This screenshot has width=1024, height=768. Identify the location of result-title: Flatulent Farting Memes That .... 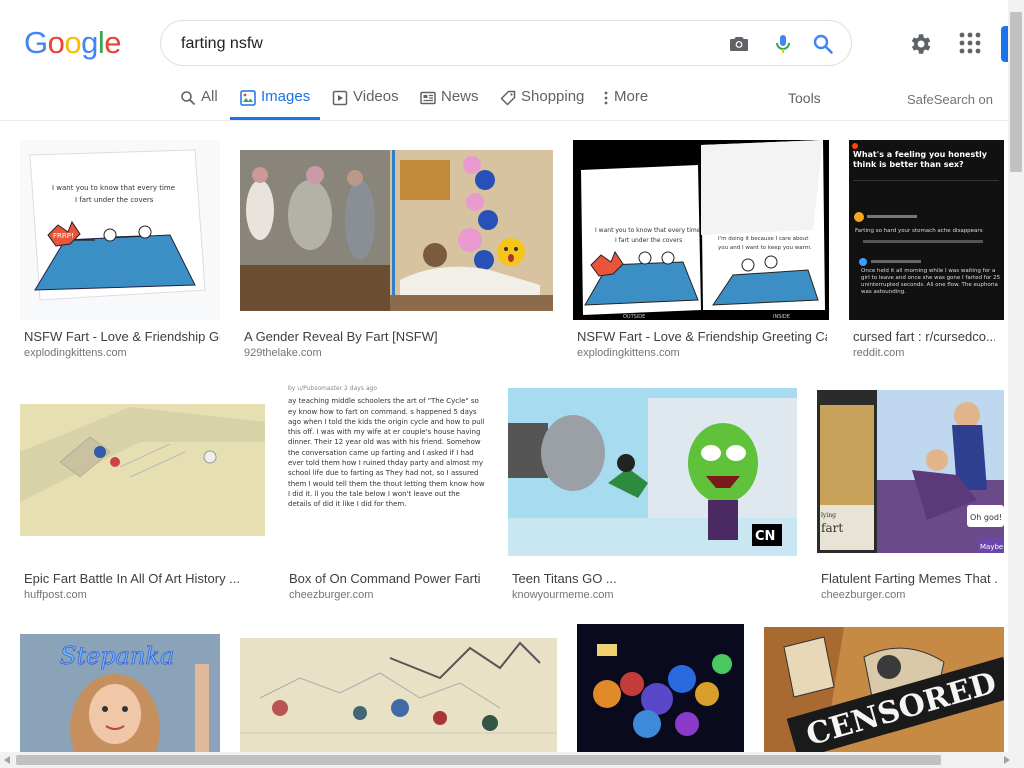
(909, 578).